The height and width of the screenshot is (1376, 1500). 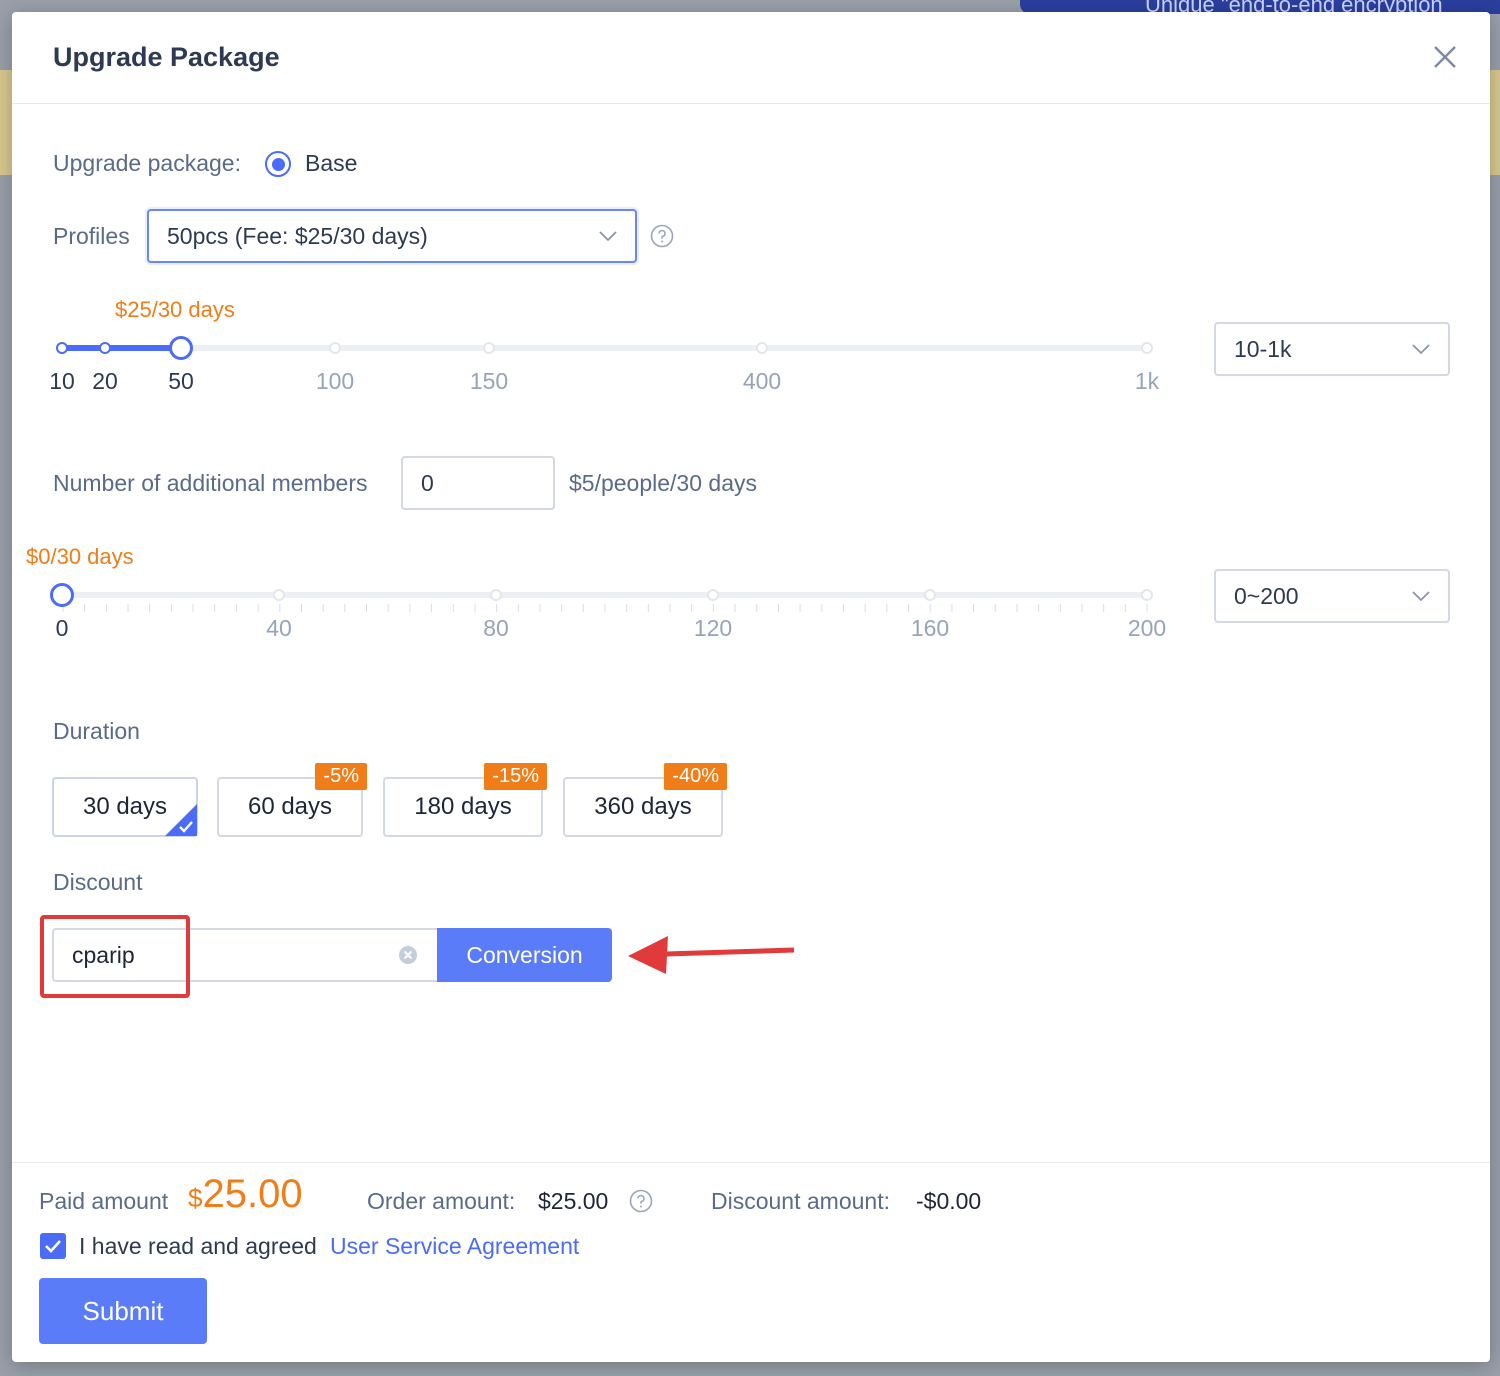 I want to click on members-tick: 120, so click(x=713, y=628).